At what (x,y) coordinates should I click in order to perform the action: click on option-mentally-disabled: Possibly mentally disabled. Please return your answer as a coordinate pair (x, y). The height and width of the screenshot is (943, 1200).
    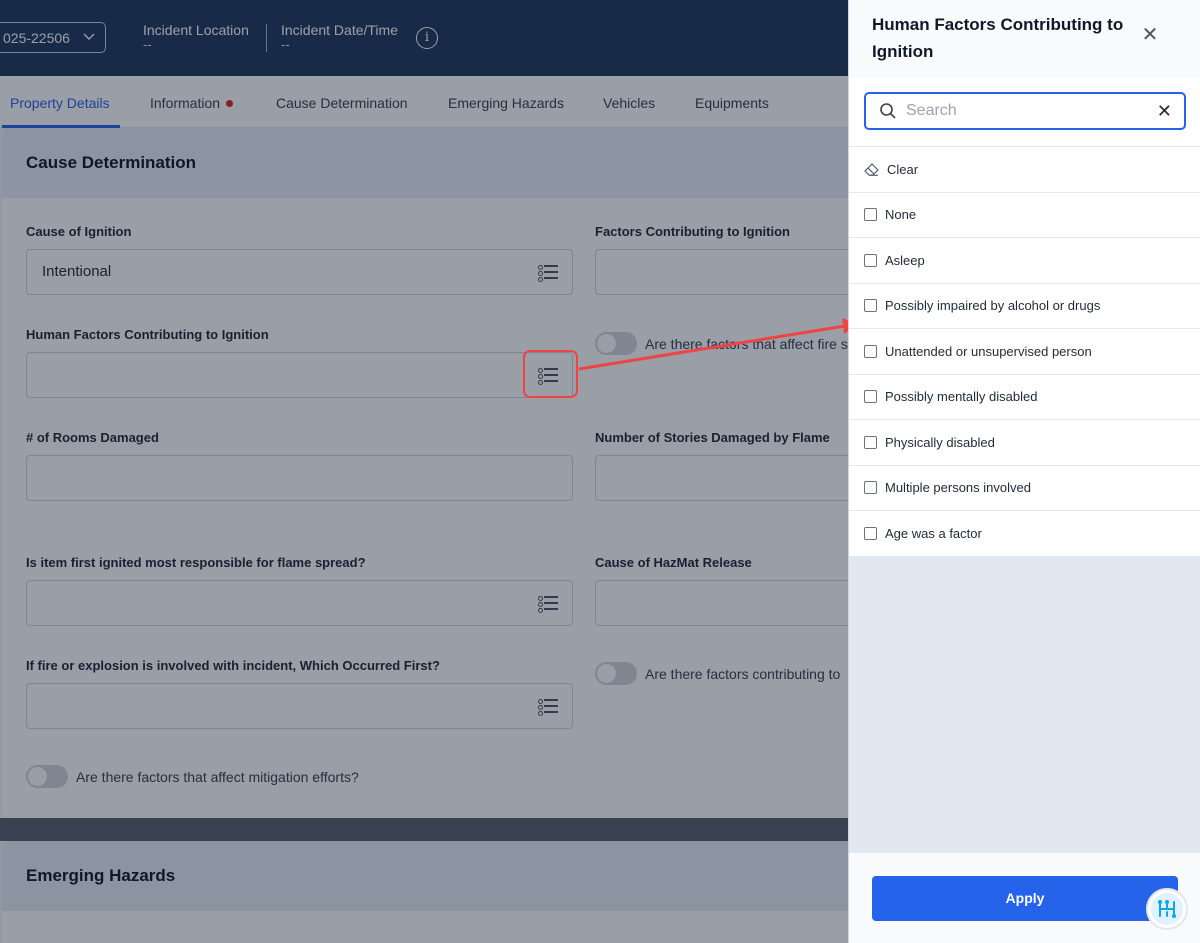
    Looking at the image, I should click on (1024, 396).